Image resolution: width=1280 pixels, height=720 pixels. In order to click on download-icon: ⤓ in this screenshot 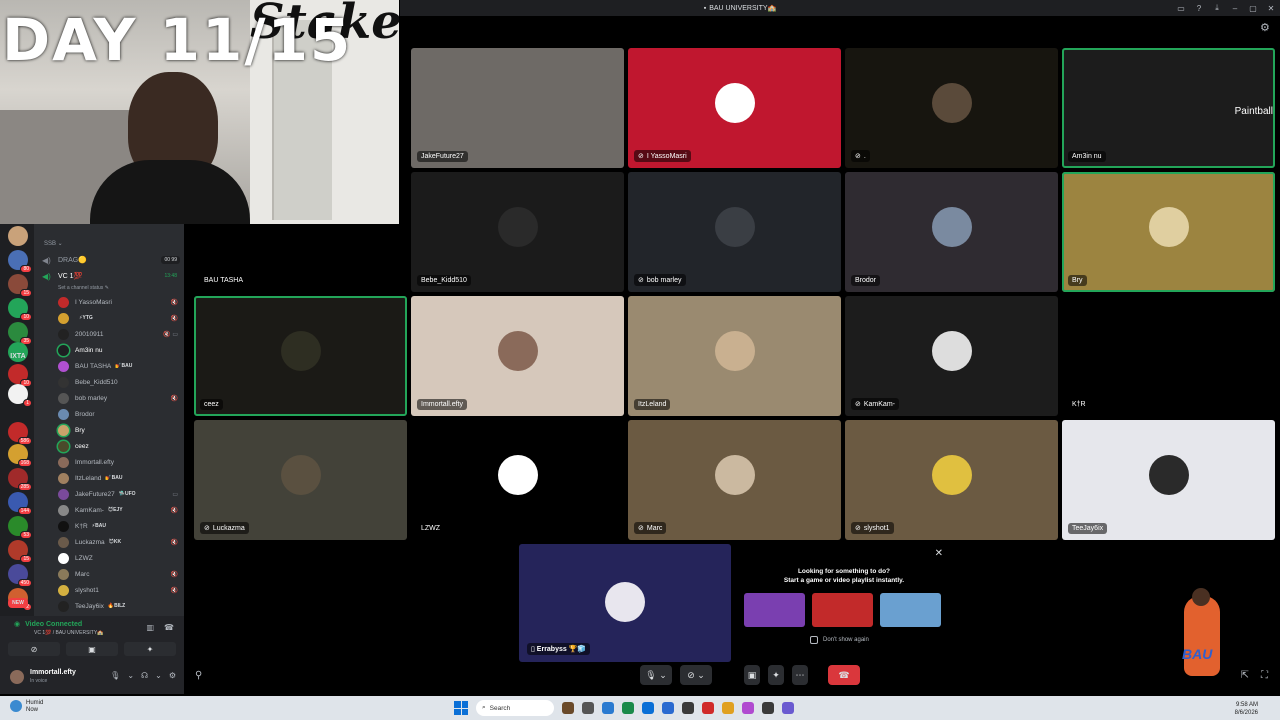, I will do `click(1217, 8)`.